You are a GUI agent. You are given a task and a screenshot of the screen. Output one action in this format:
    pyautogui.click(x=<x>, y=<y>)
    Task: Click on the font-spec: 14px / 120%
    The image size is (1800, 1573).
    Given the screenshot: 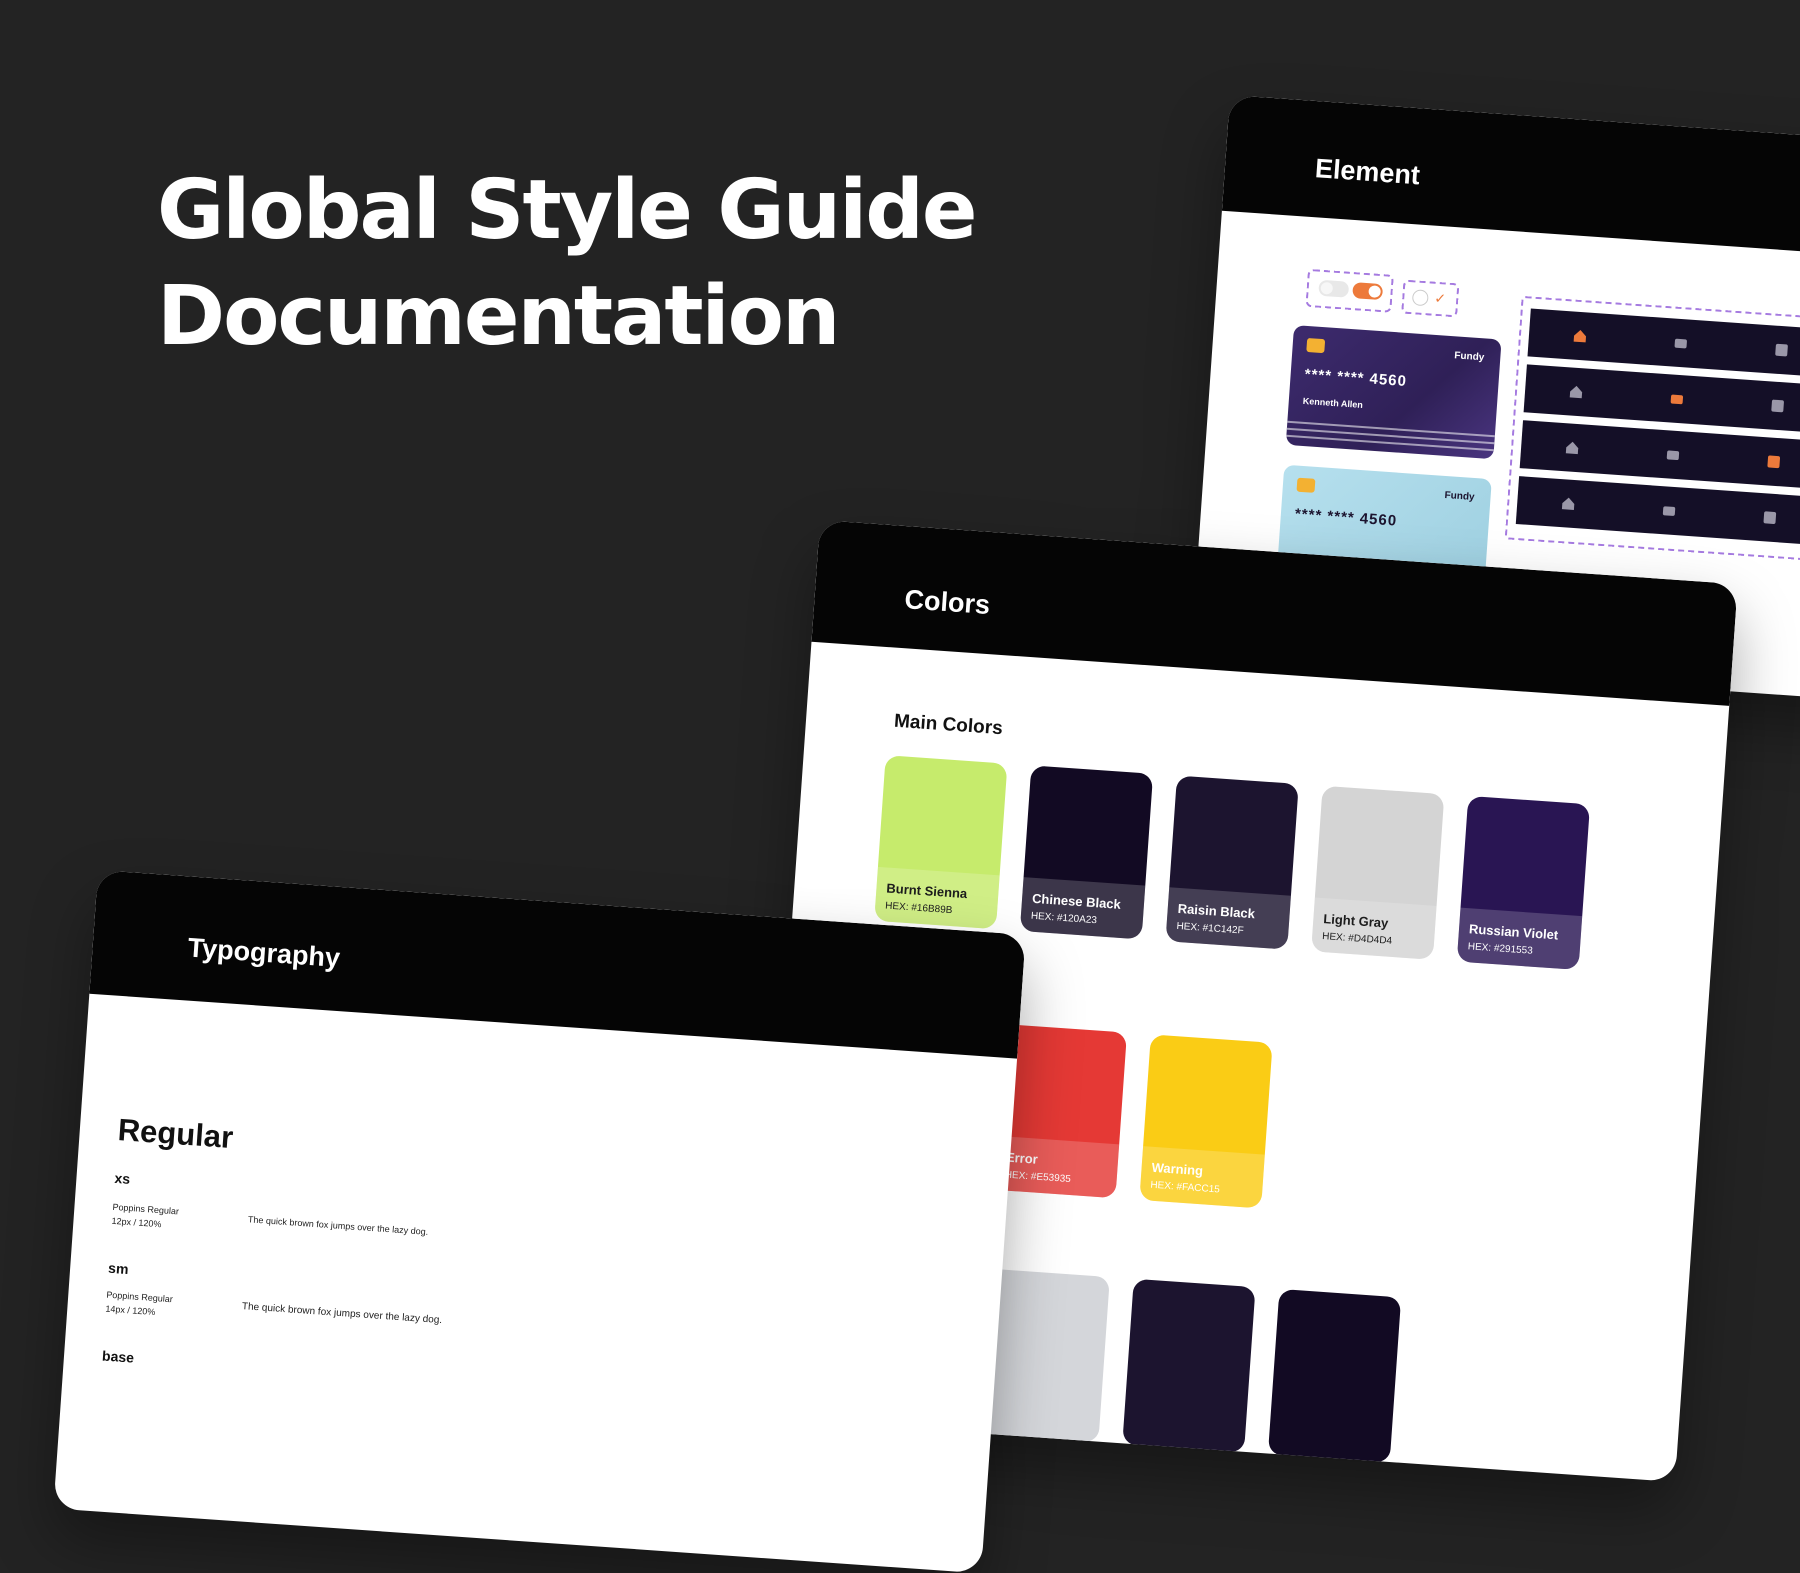 What is the action you would take?
    pyautogui.click(x=130, y=1310)
    